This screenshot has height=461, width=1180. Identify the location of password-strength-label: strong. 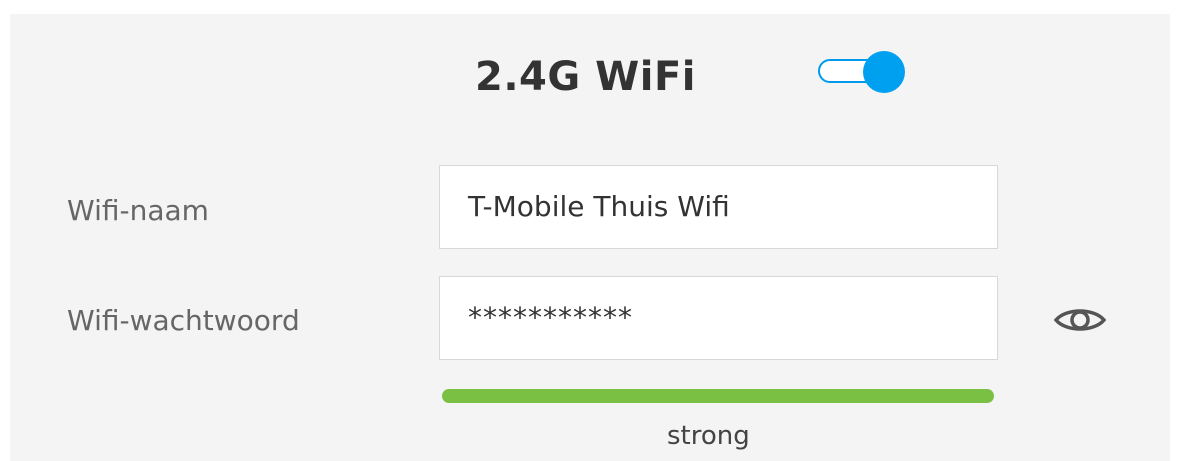
(708, 436).